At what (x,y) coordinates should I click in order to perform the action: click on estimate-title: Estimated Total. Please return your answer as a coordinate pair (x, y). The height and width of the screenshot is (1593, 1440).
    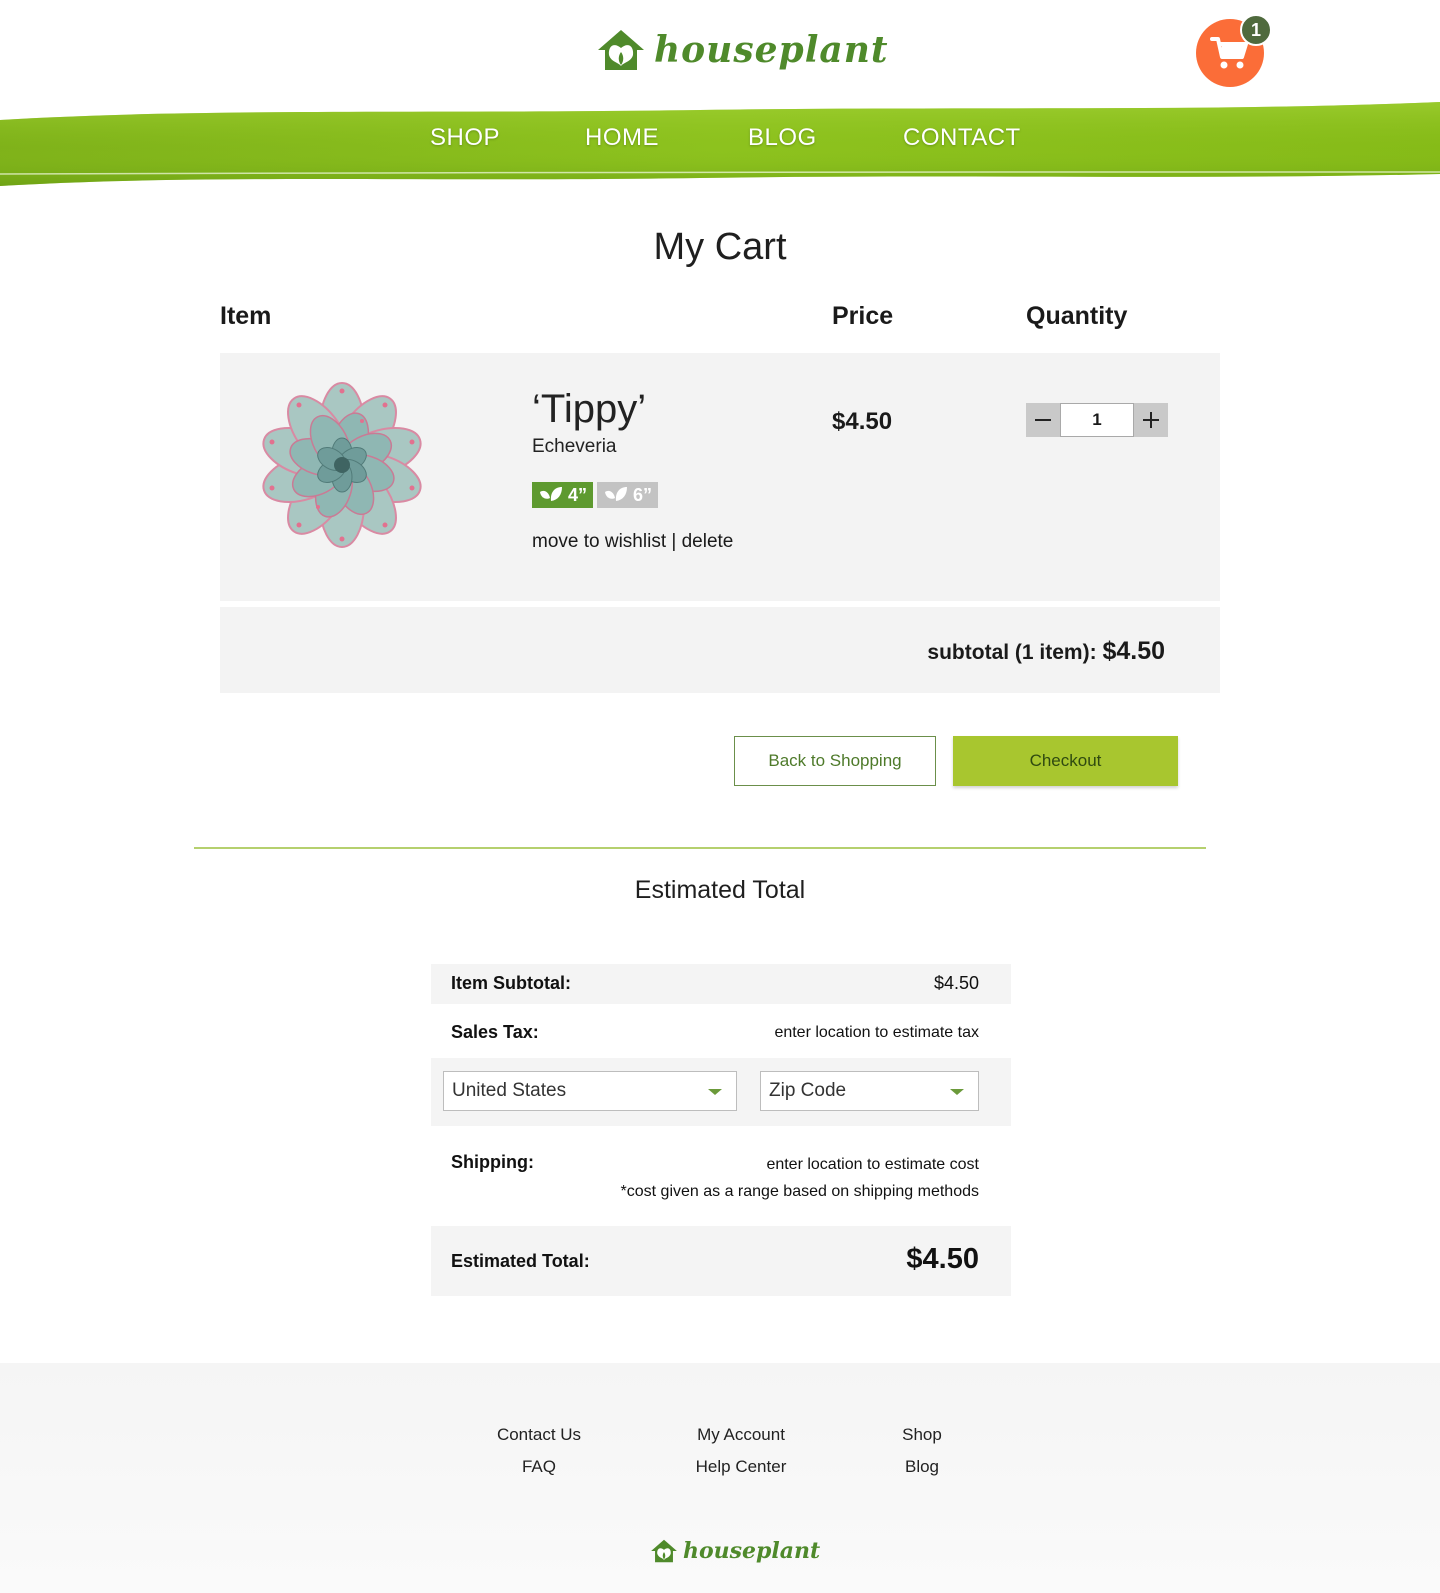
    Looking at the image, I should click on (720, 890).